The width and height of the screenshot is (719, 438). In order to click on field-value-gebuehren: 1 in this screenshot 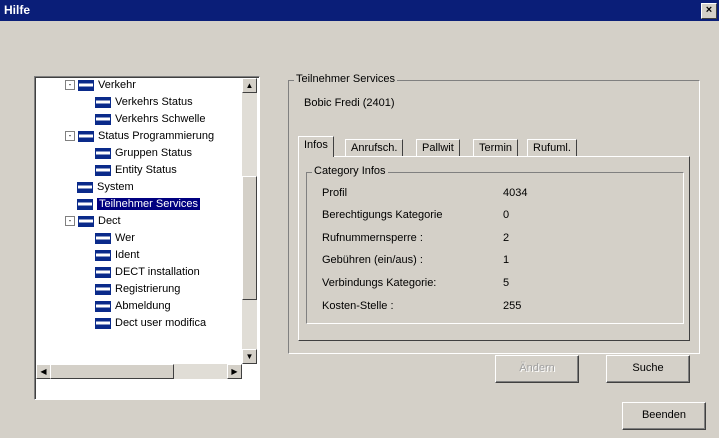, I will do `click(506, 260)`.